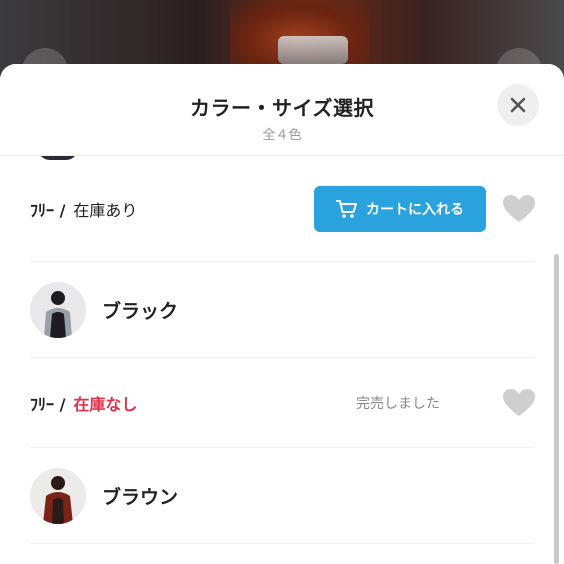 Image resolution: width=564 pixels, height=564 pixels. What do you see at coordinates (346, 208) in the screenshot?
I see `cart-icon` at bounding box center [346, 208].